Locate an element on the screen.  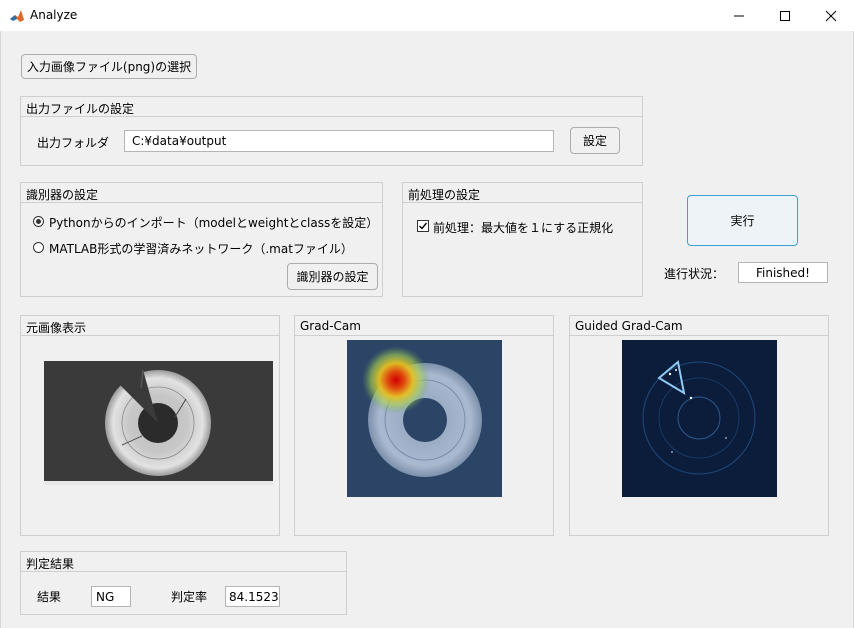
matlab-icon is located at coordinates (17, 16).